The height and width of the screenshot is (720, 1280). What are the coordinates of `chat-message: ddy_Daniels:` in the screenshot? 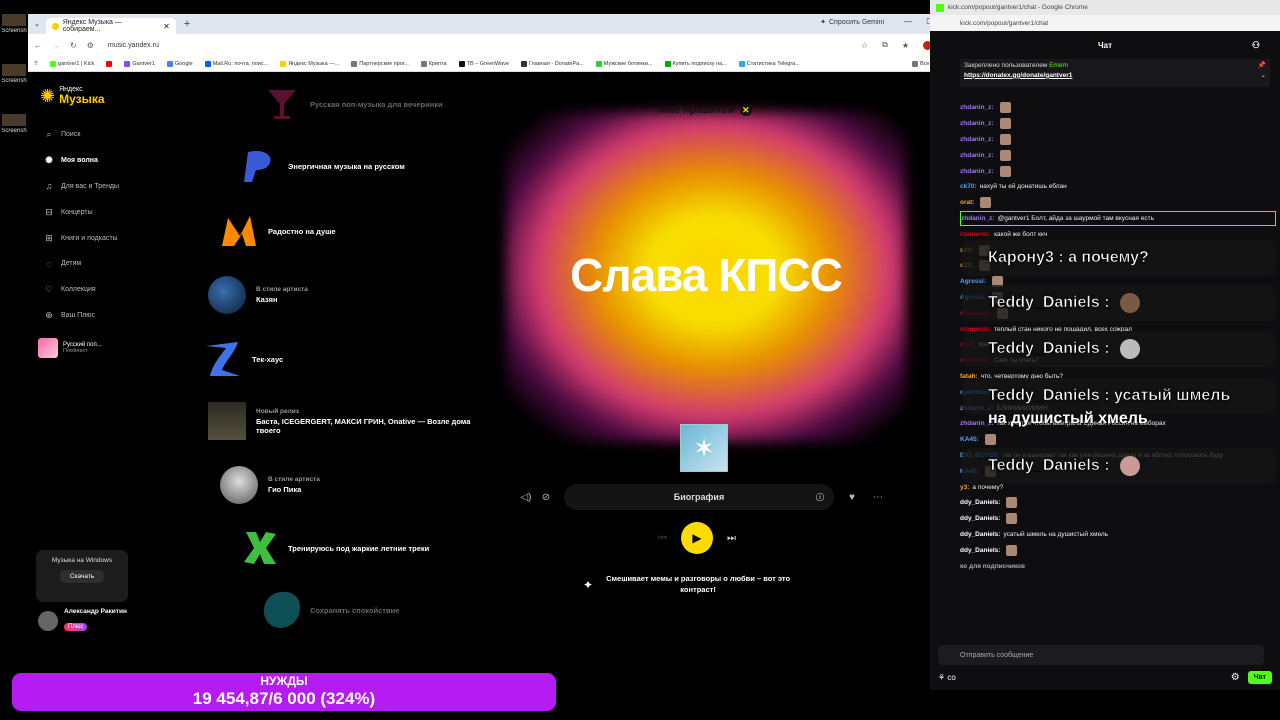 It's located at (1118, 519).